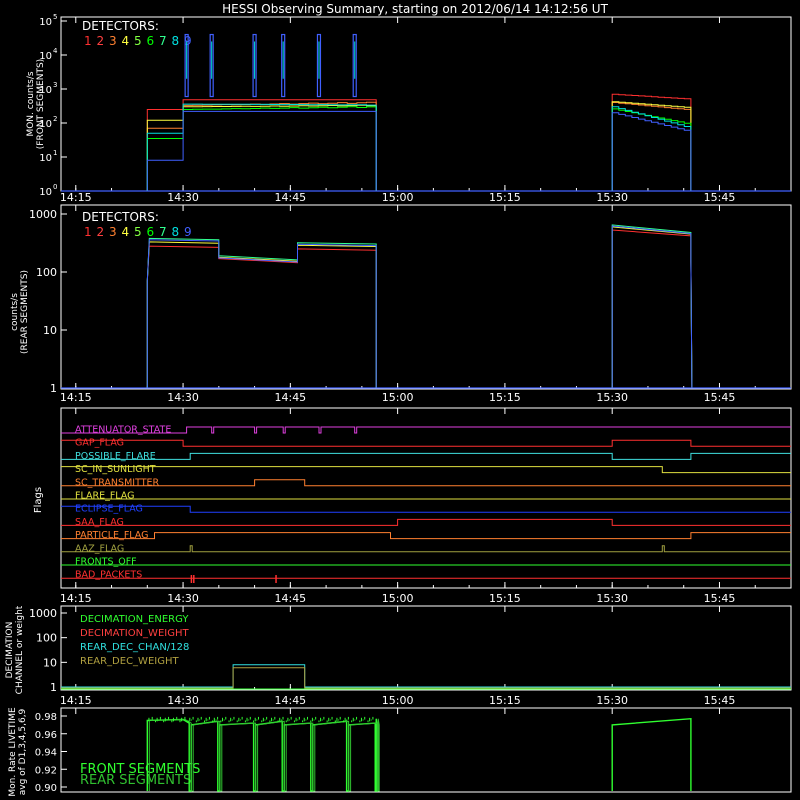 The height and width of the screenshot is (800, 800). Describe the element at coordinates (398, 598) in the screenshot. I see `flags-xtick-label: 15:00` at that location.